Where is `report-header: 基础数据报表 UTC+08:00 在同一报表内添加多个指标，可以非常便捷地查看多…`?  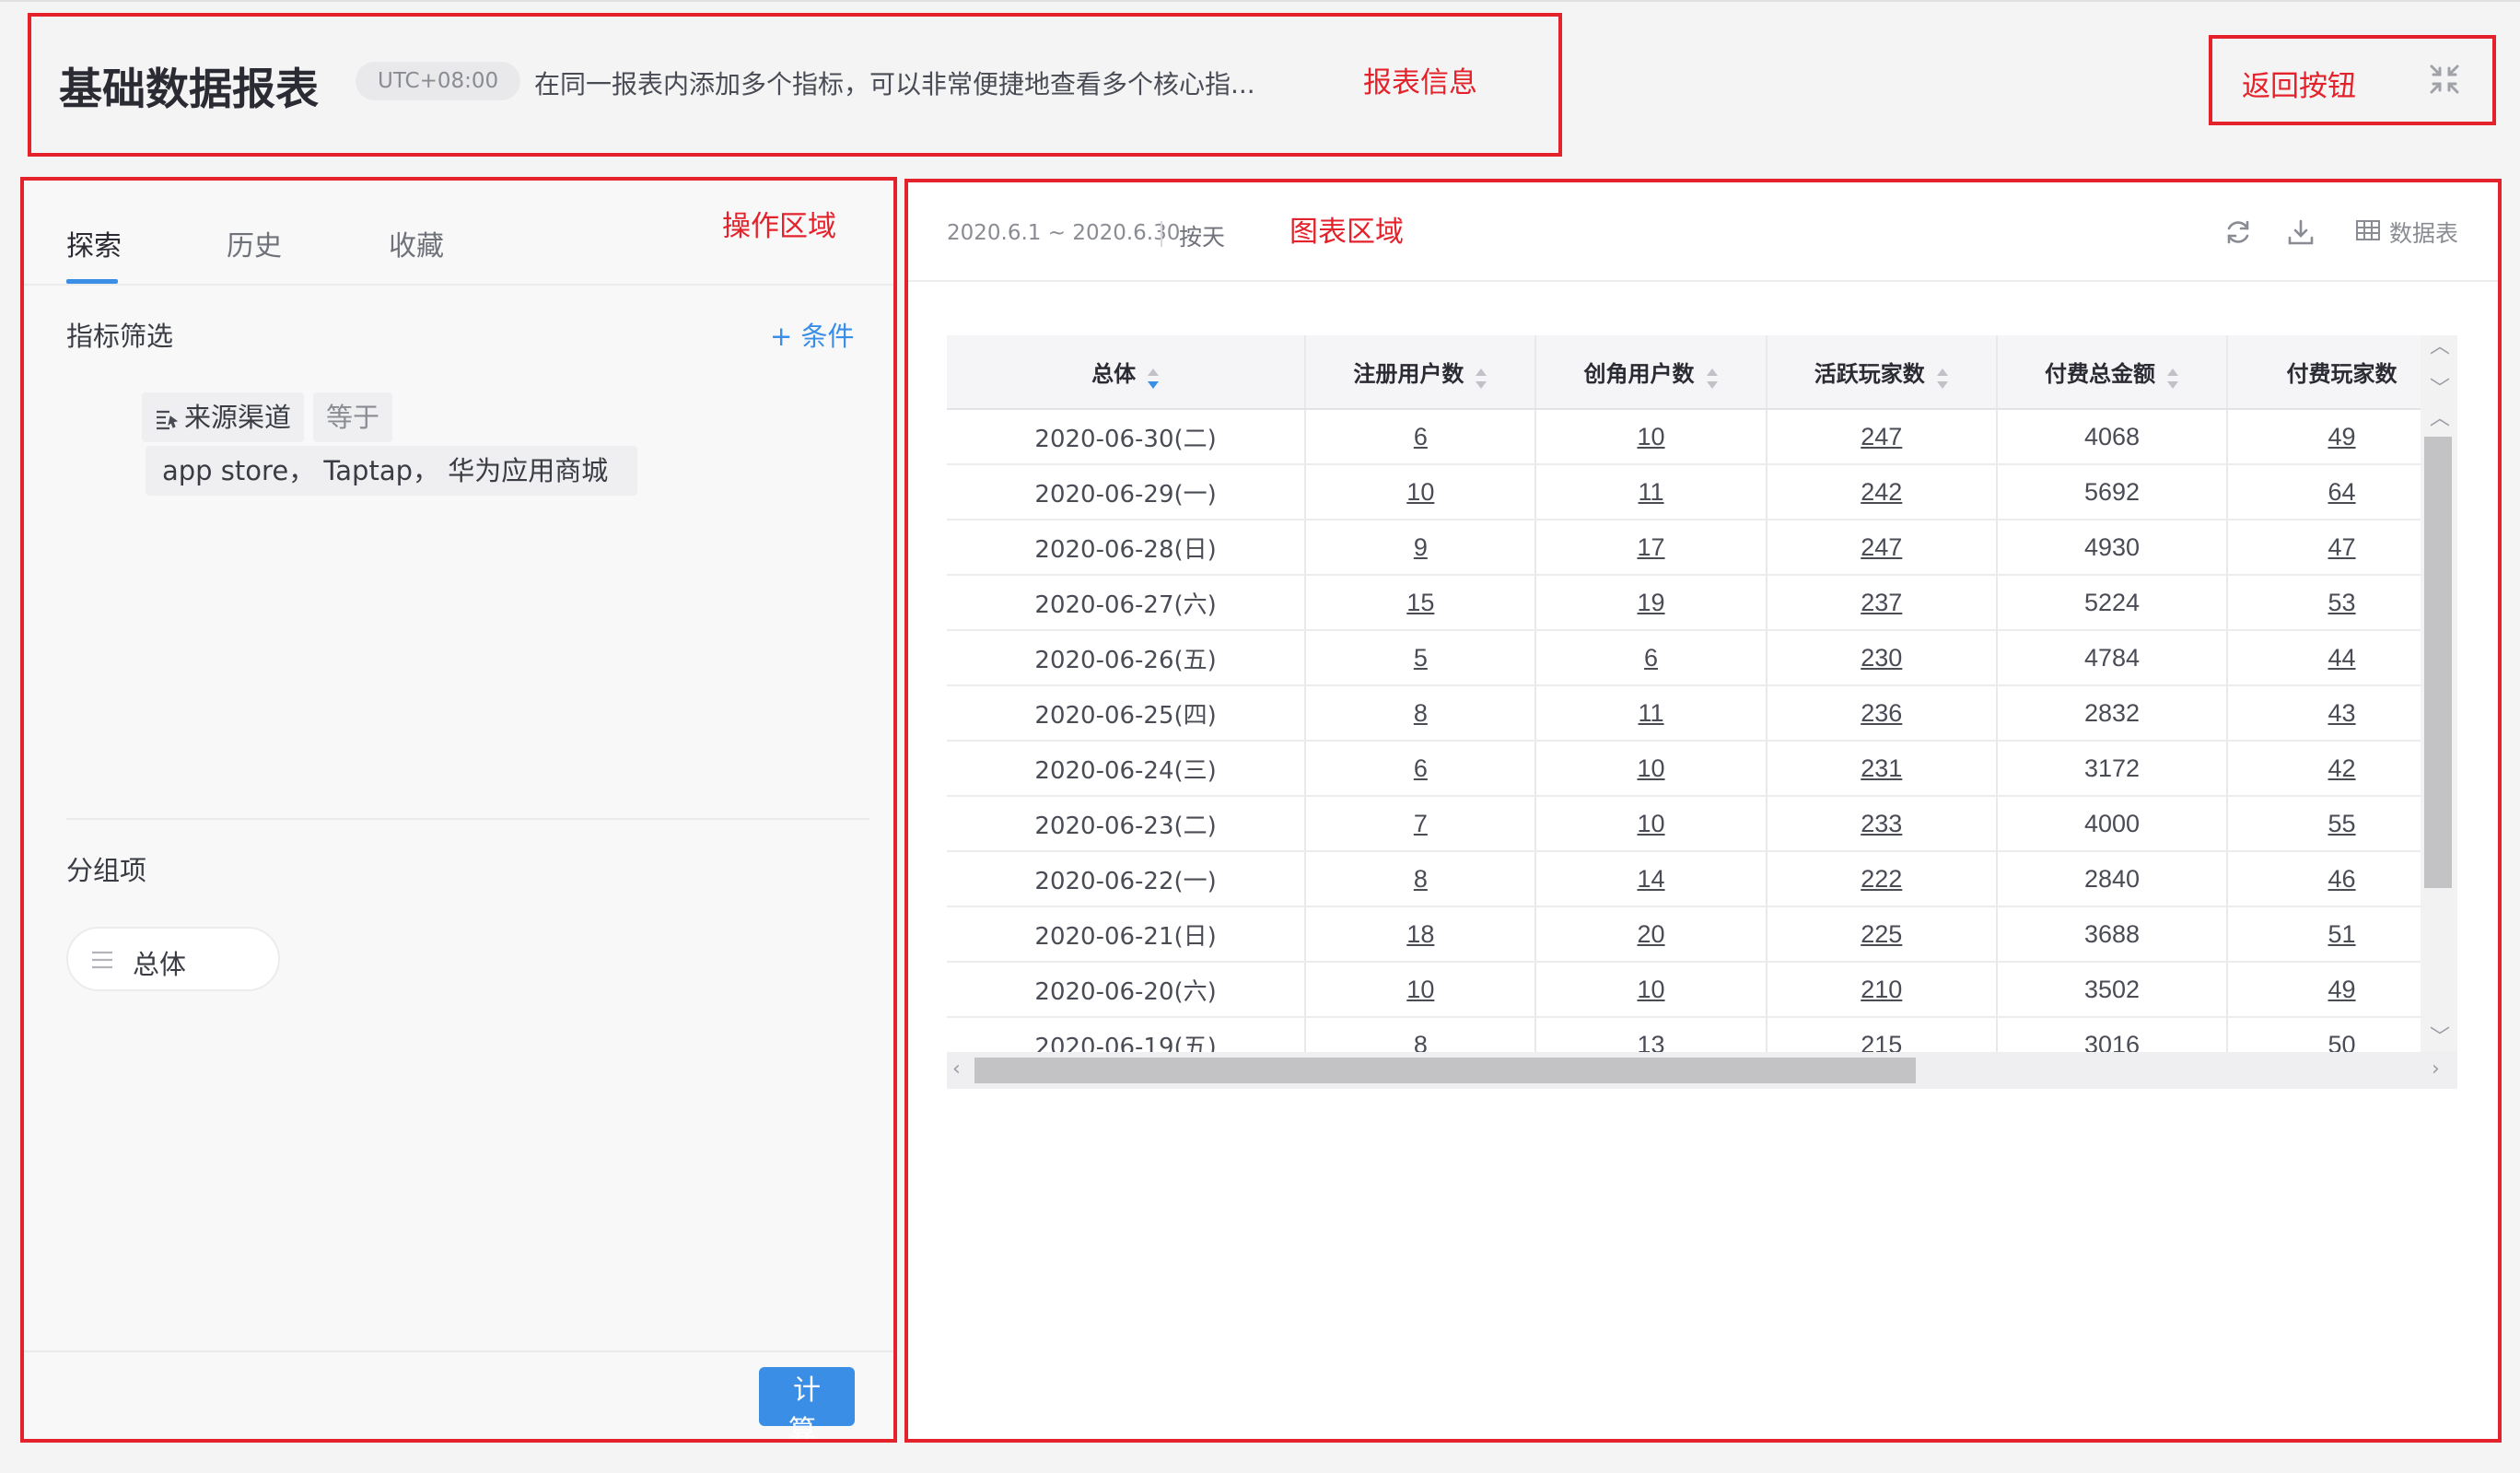
report-header: 基础数据报表 UTC+08:00 在同一报表内添加多个指标，可以非常便捷地查看多… is located at coordinates (1260, 83).